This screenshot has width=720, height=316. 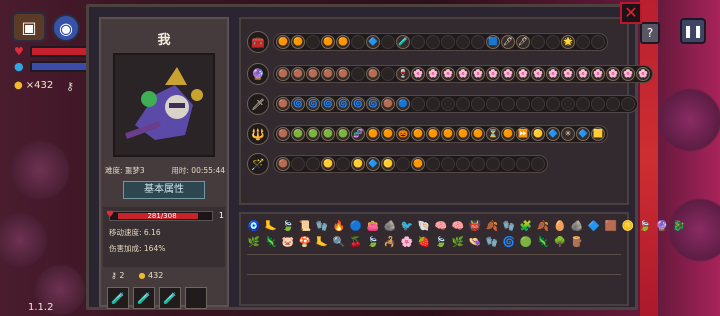 What do you see at coordinates (339, 243) in the screenshot?
I see `collected-item: 🔍` at bounding box center [339, 243].